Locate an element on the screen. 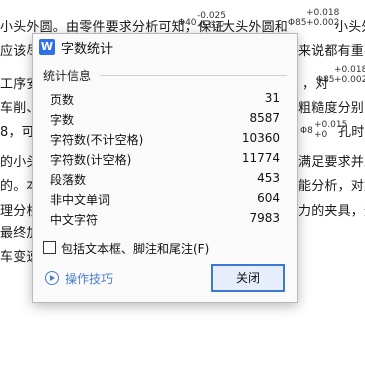  stat-value: 453 is located at coordinates (268, 178).